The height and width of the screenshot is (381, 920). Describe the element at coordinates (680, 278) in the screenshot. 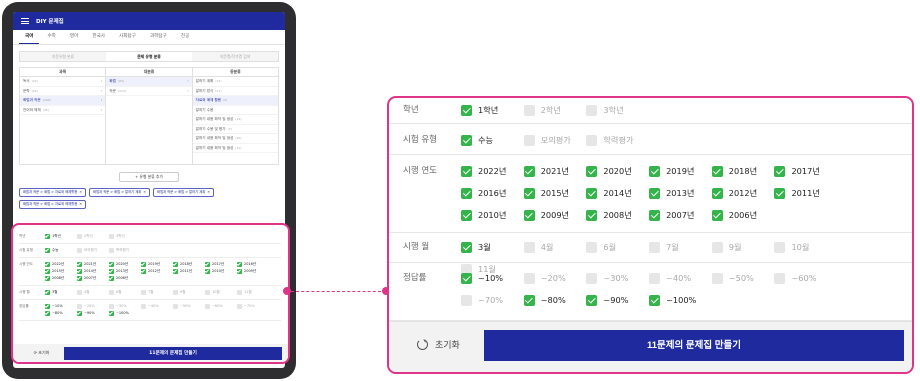

I see `filter-checkbox: ~40%` at that location.